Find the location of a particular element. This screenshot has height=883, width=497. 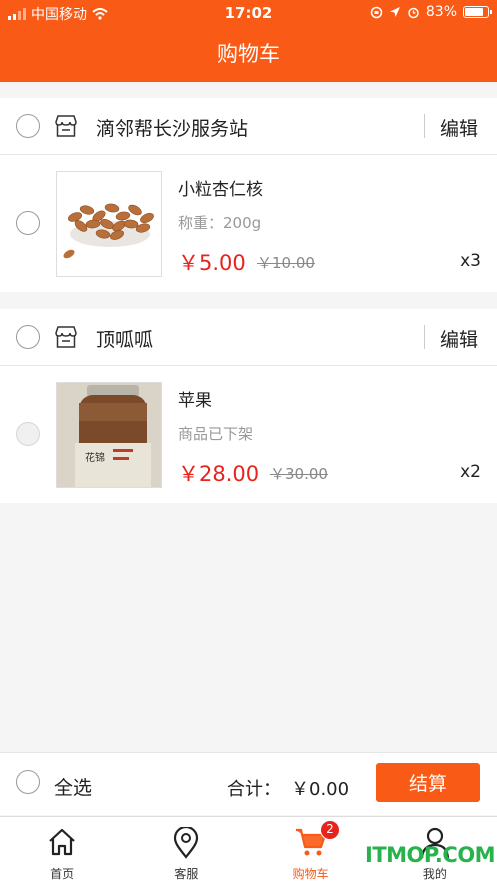

total-value: ￥0.00 is located at coordinates (320, 789).